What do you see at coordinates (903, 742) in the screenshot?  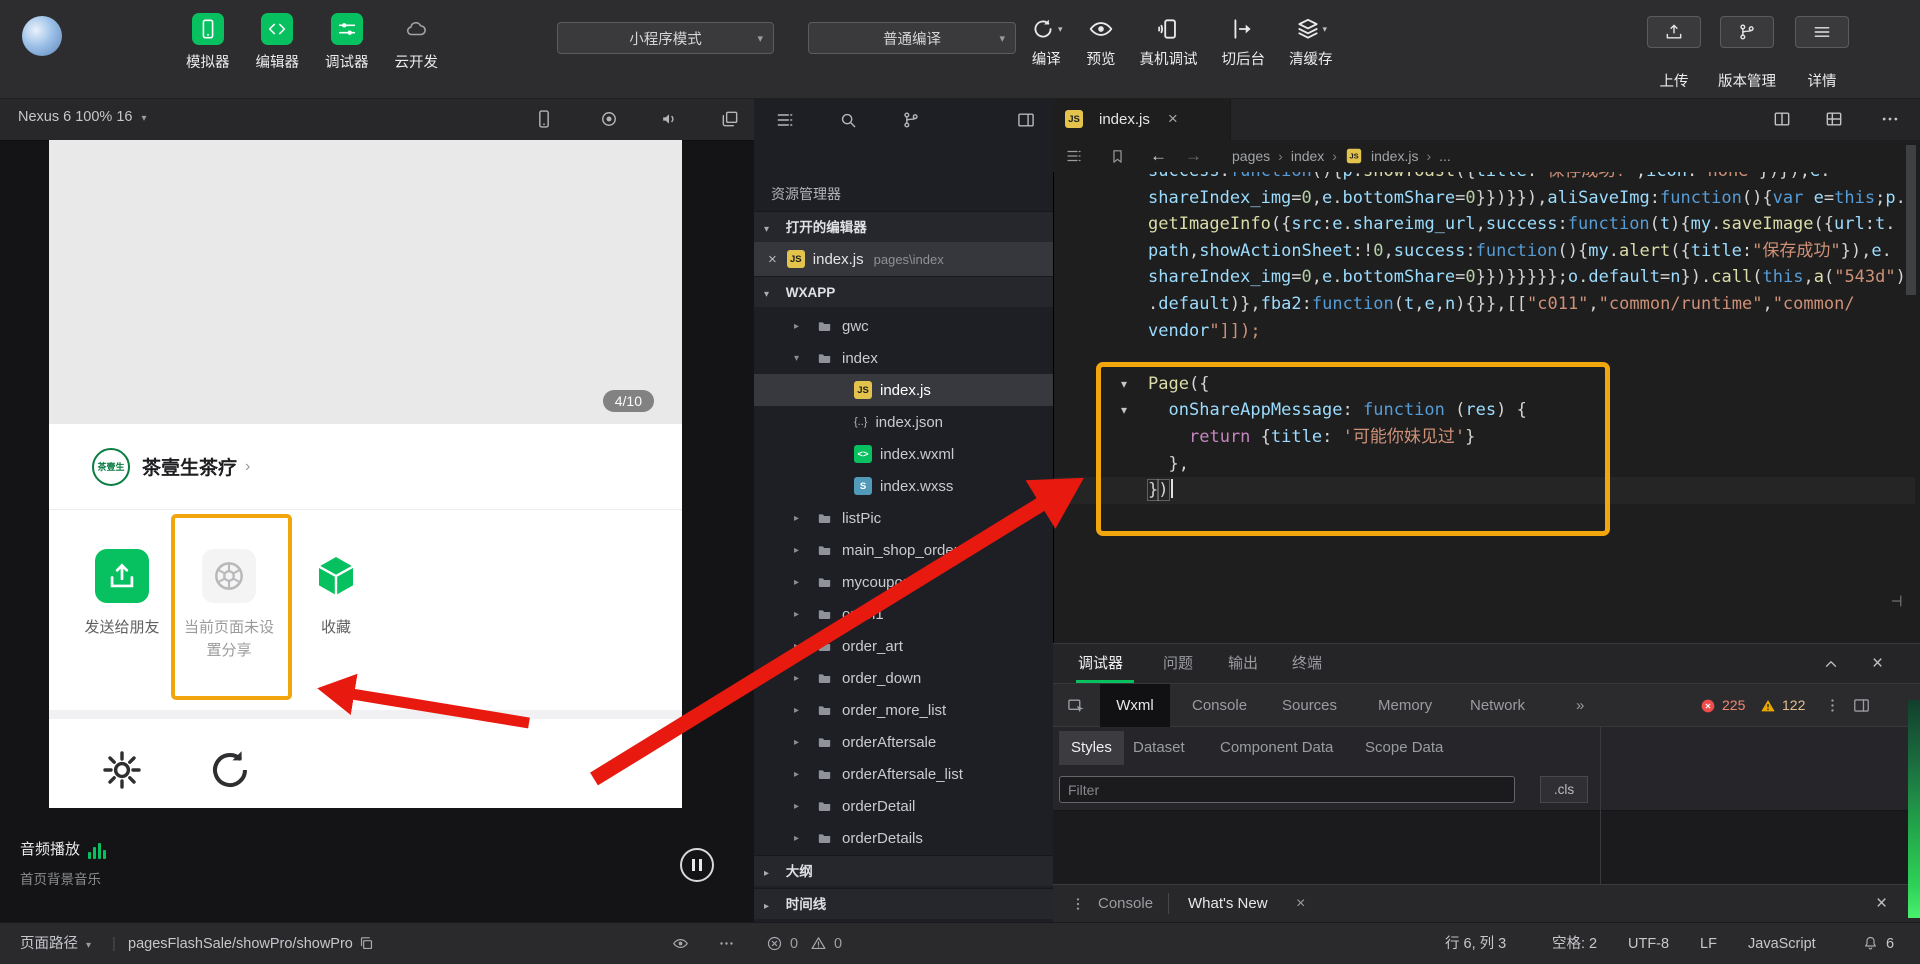 I see `tree-item-orderAftersale: ▸ orderAftersale` at bounding box center [903, 742].